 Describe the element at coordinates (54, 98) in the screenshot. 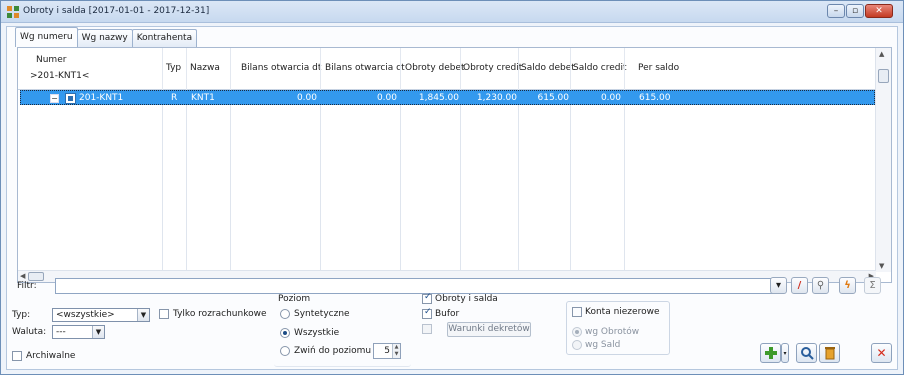

I see `collapse-node-icon: −` at that location.